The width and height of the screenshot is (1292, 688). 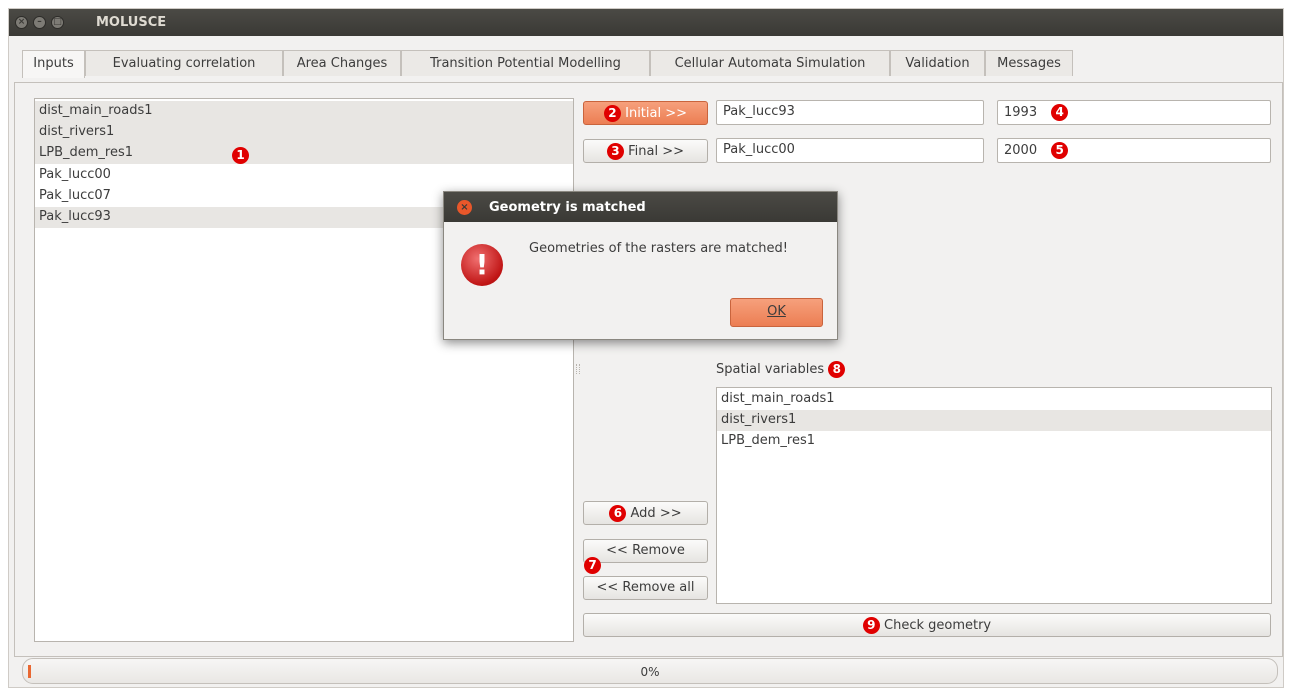 What do you see at coordinates (850, 112) in the screenshot?
I see `initial-layer-field: Pak_lucc93` at bounding box center [850, 112].